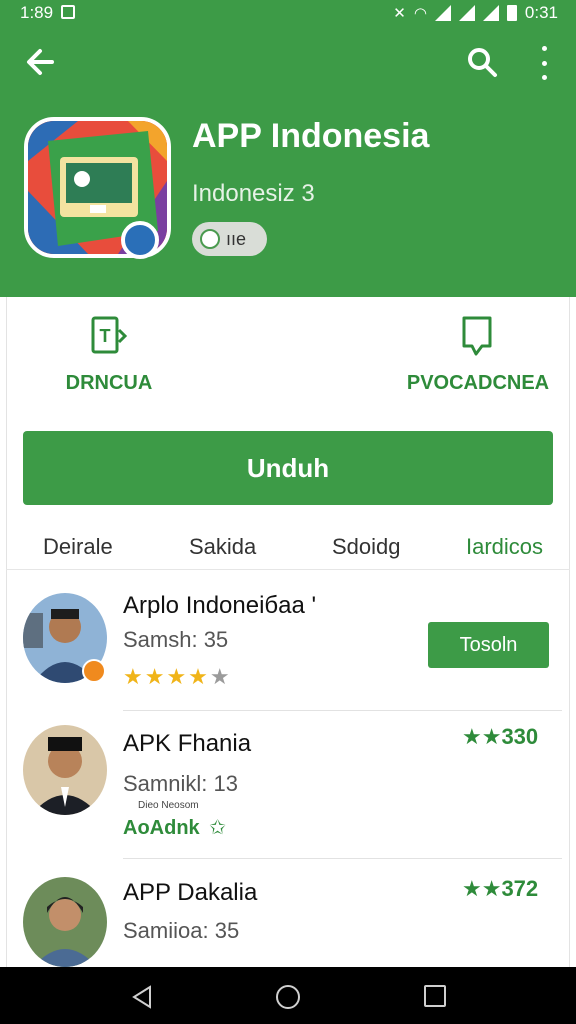  I want to click on tab-4: Iardicos, so click(504, 547).